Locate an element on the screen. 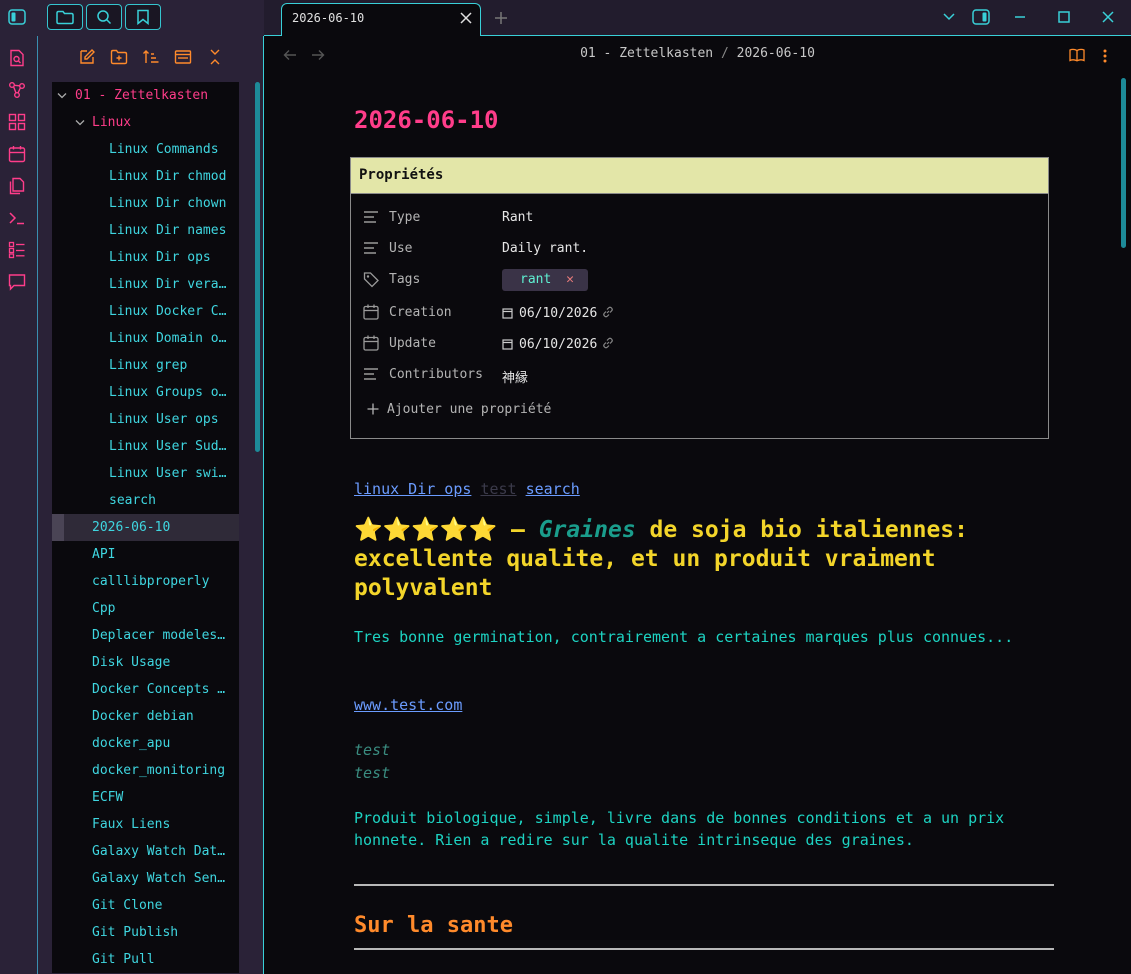  external-link: www.test.com is located at coordinates (408, 705).